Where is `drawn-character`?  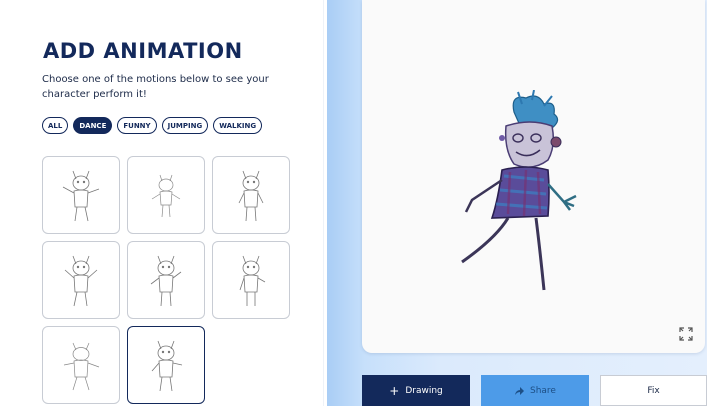 drawn-character is located at coordinates (519, 190).